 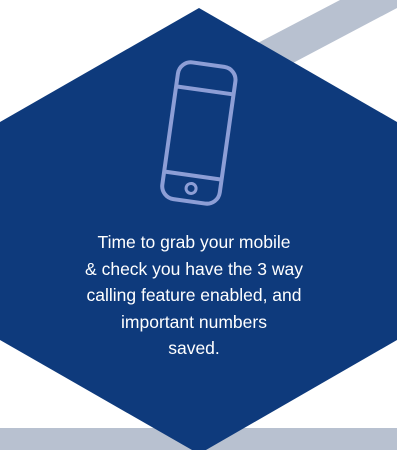 I want to click on message-line: & check you have the 3 way, so click(x=194, y=268).